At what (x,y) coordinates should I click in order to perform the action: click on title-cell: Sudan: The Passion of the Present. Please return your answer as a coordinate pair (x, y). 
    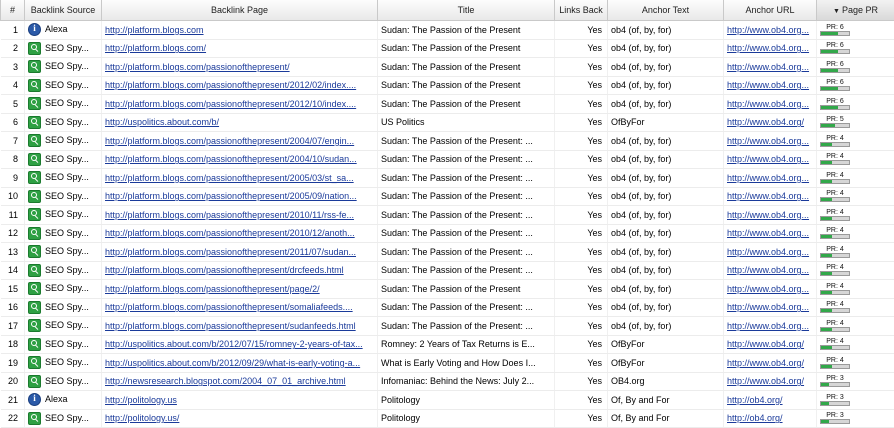
    Looking at the image, I should click on (466, 85).